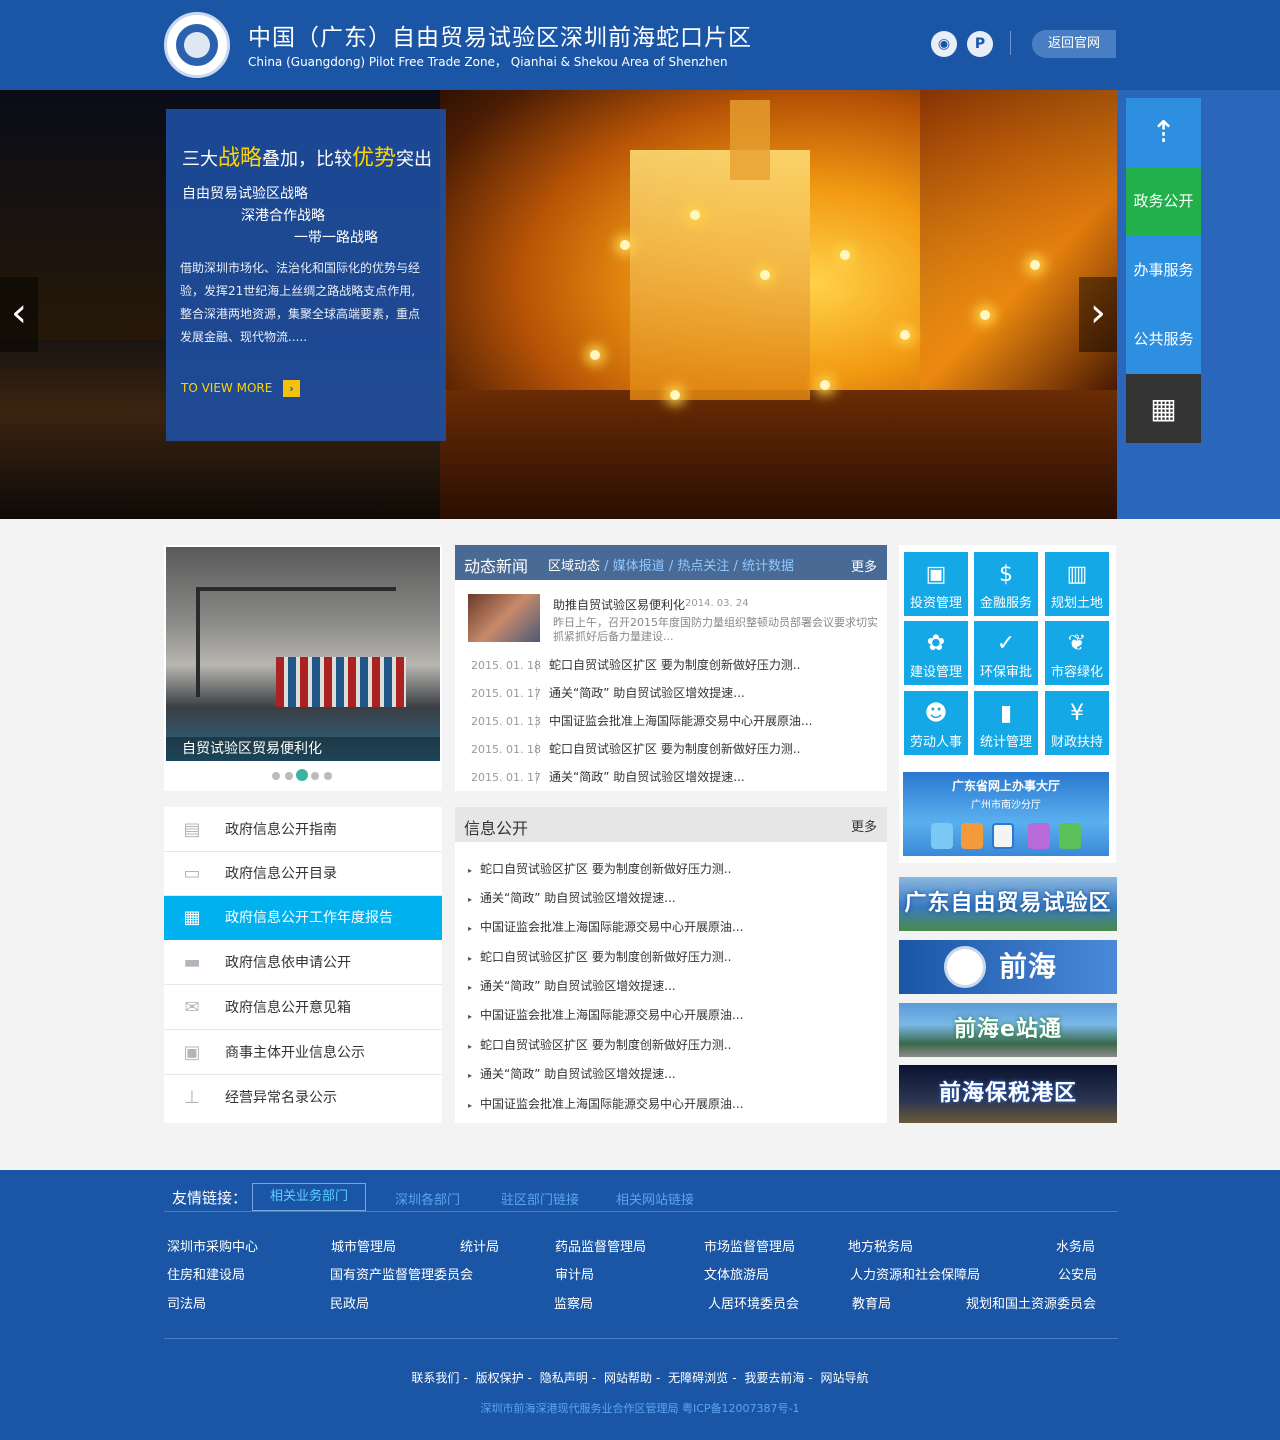 Image resolution: width=1280 pixels, height=1440 pixels. I want to click on ad-qianhai-e-station: 前海e站通, so click(1008, 1030).